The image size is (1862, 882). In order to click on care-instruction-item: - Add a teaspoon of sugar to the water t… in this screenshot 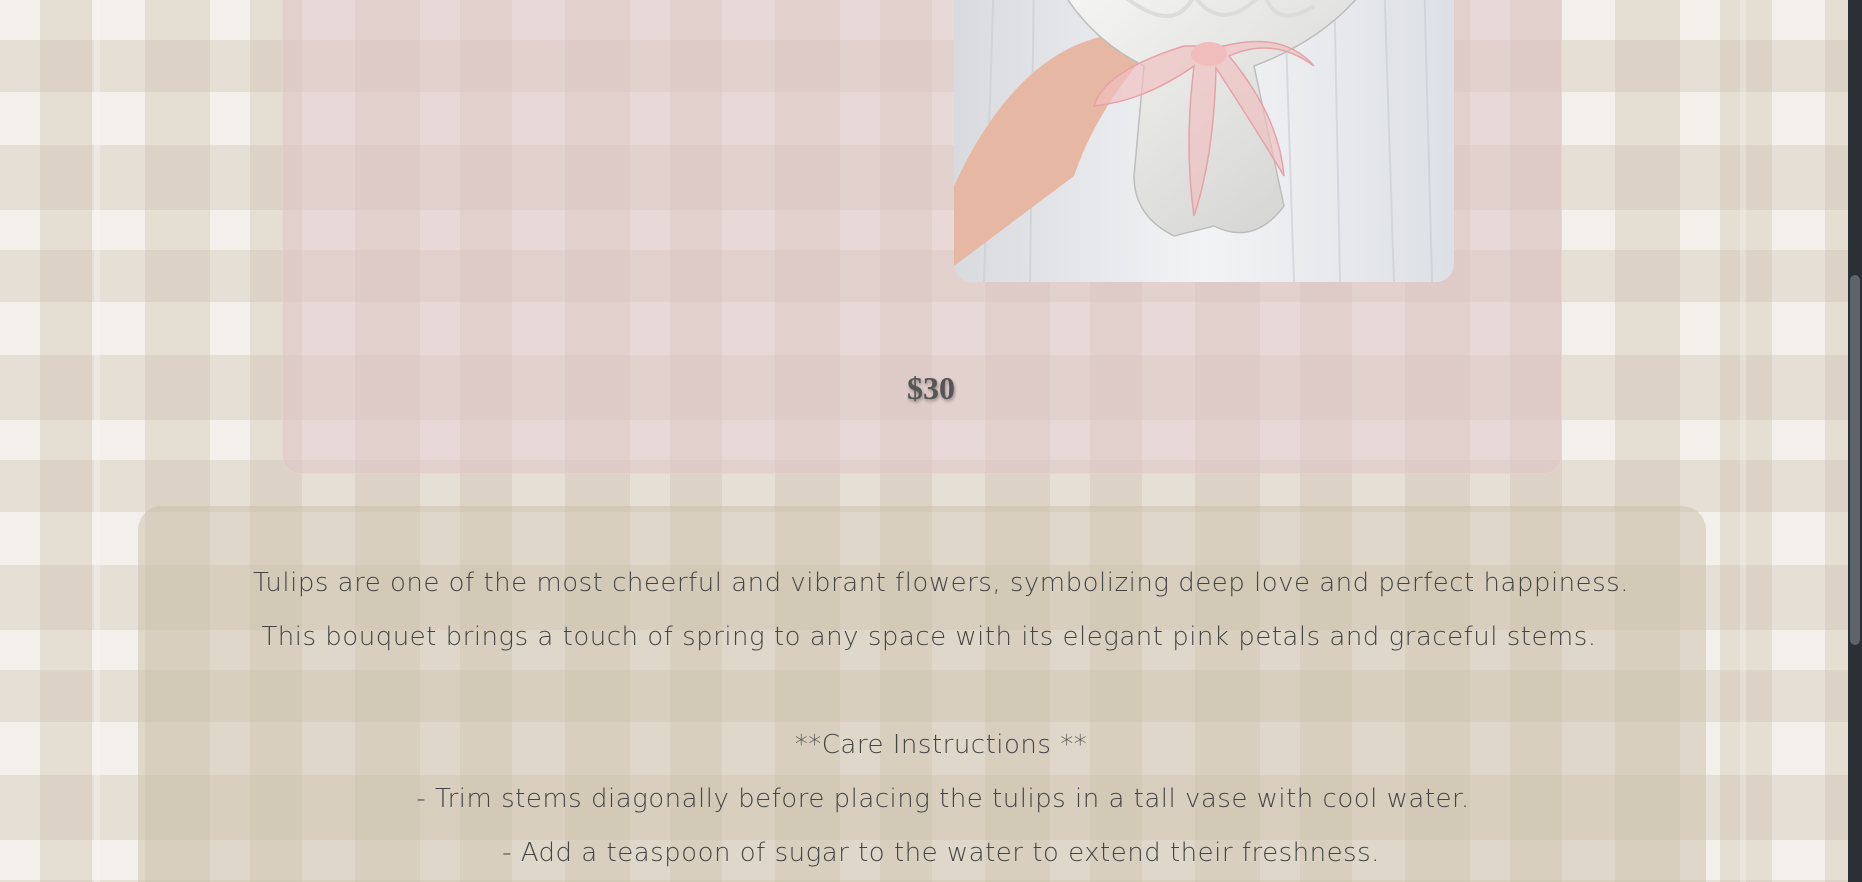, I will do `click(941, 853)`.